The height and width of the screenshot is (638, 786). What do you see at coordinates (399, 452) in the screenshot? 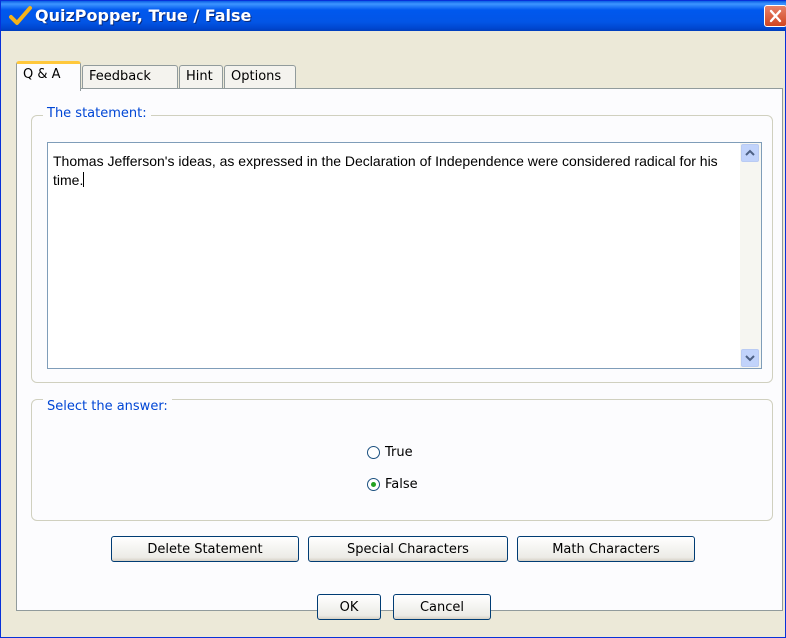
I see `radio-label-true: True` at bounding box center [399, 452].